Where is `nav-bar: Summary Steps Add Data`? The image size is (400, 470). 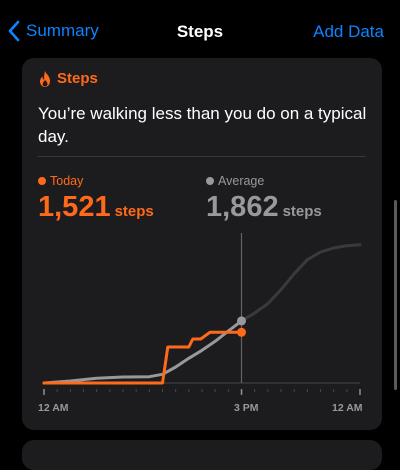 nav-bar: Summary Steps Add Data is located at coordinates (200, 31).